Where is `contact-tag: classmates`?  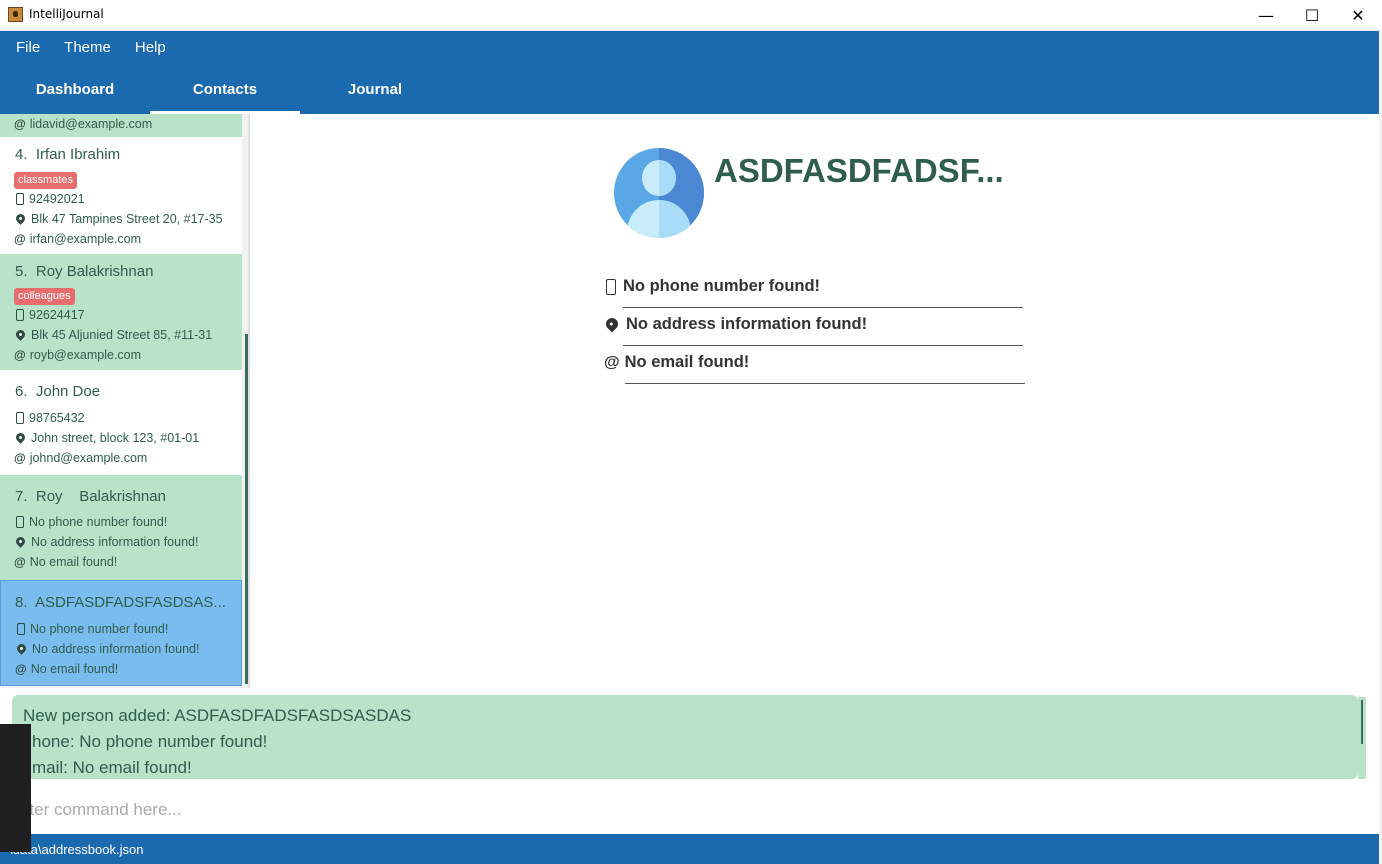 contact-tag: classmates is located at coordinates (46, 180).